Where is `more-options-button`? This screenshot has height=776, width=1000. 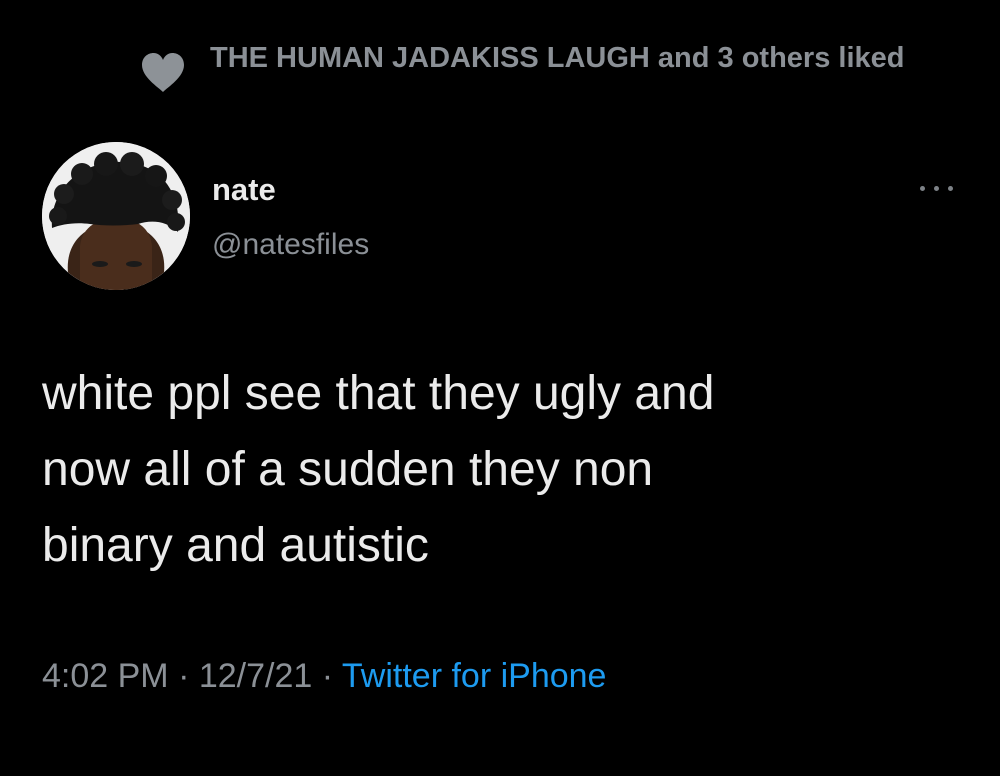 more-options-button is located at coordinates (937, 188).